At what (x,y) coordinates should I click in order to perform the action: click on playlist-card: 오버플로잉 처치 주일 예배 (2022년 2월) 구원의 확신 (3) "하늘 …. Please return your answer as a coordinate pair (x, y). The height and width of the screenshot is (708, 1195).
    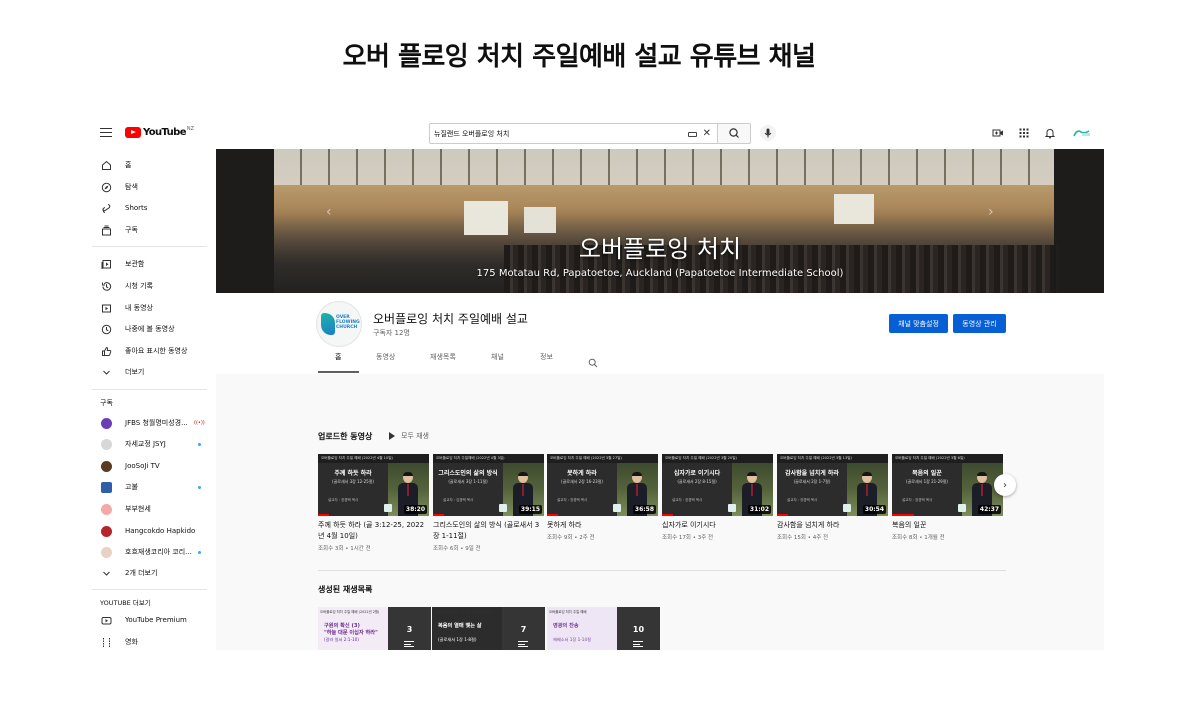
    Looking at the image, I should click on (374, 628).